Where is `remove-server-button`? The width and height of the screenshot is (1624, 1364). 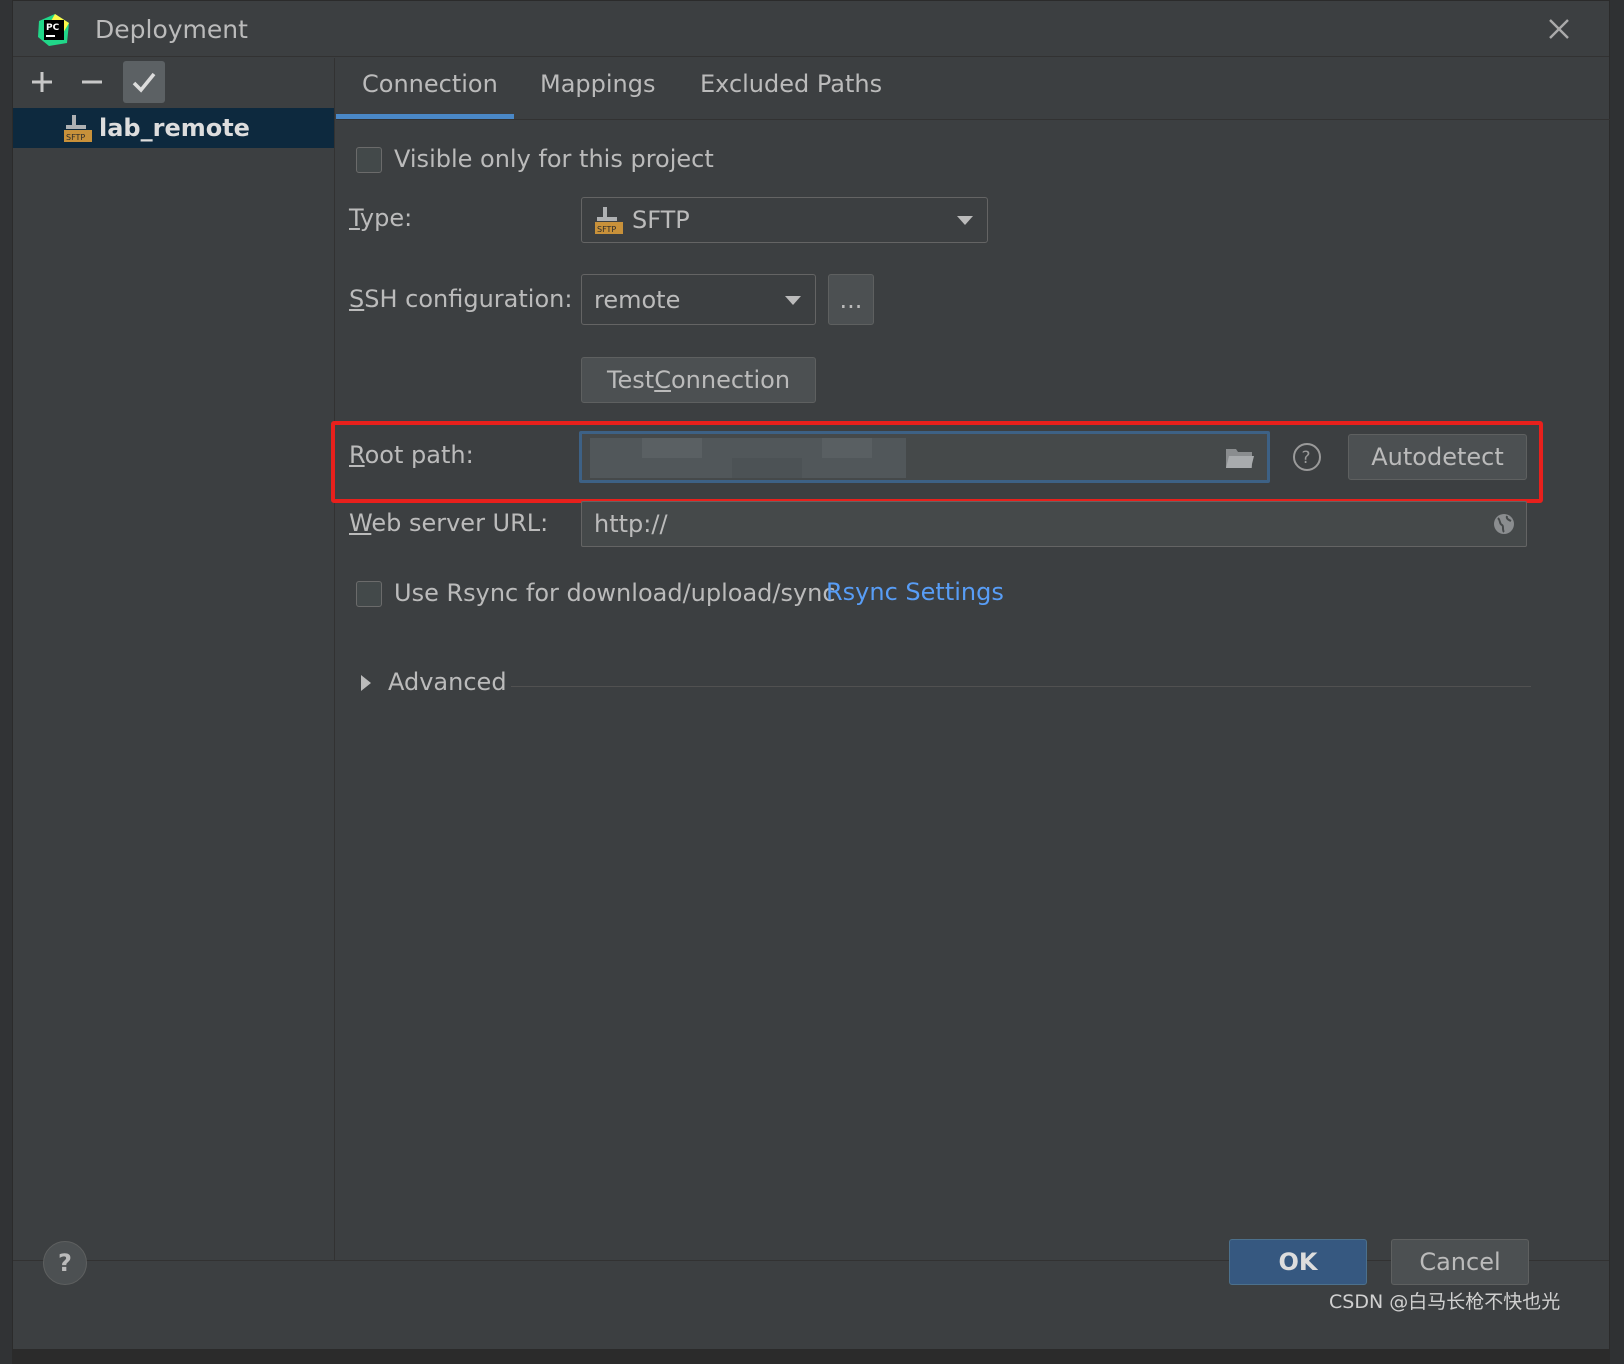 remove-server-button is located at coordinates (92, 82).